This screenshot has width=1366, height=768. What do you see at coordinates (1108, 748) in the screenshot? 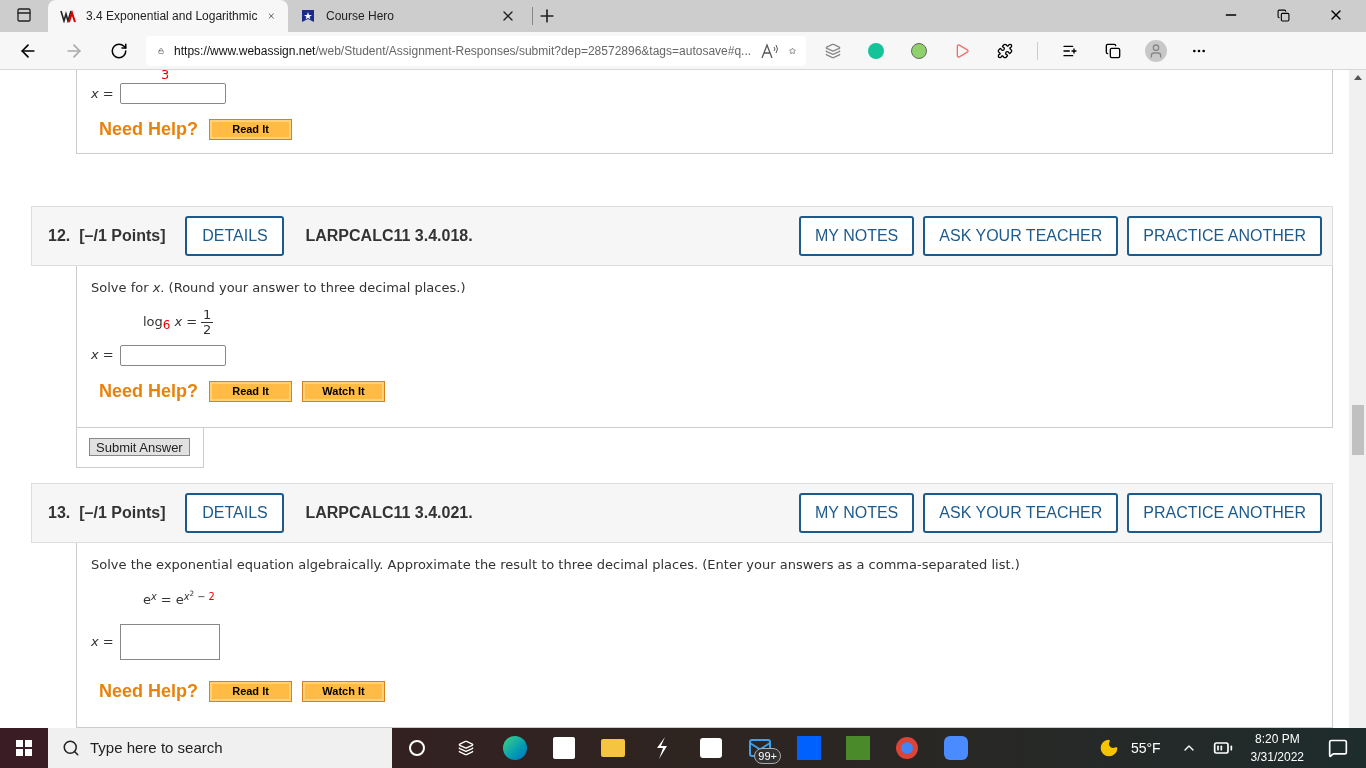
I see `moon-icon` at bounding box center [1108, 748].